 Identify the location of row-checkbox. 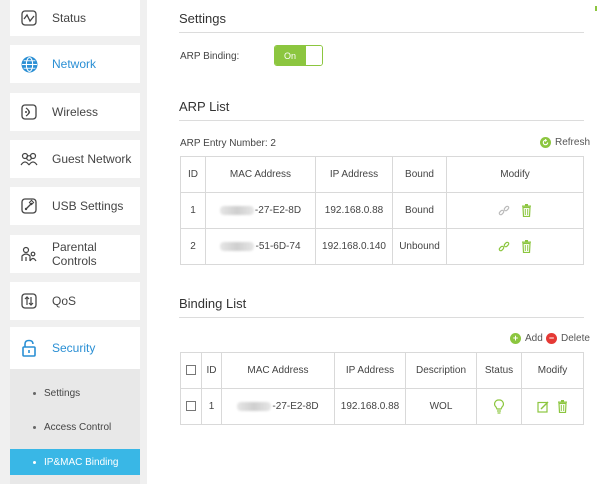
(191, 406).